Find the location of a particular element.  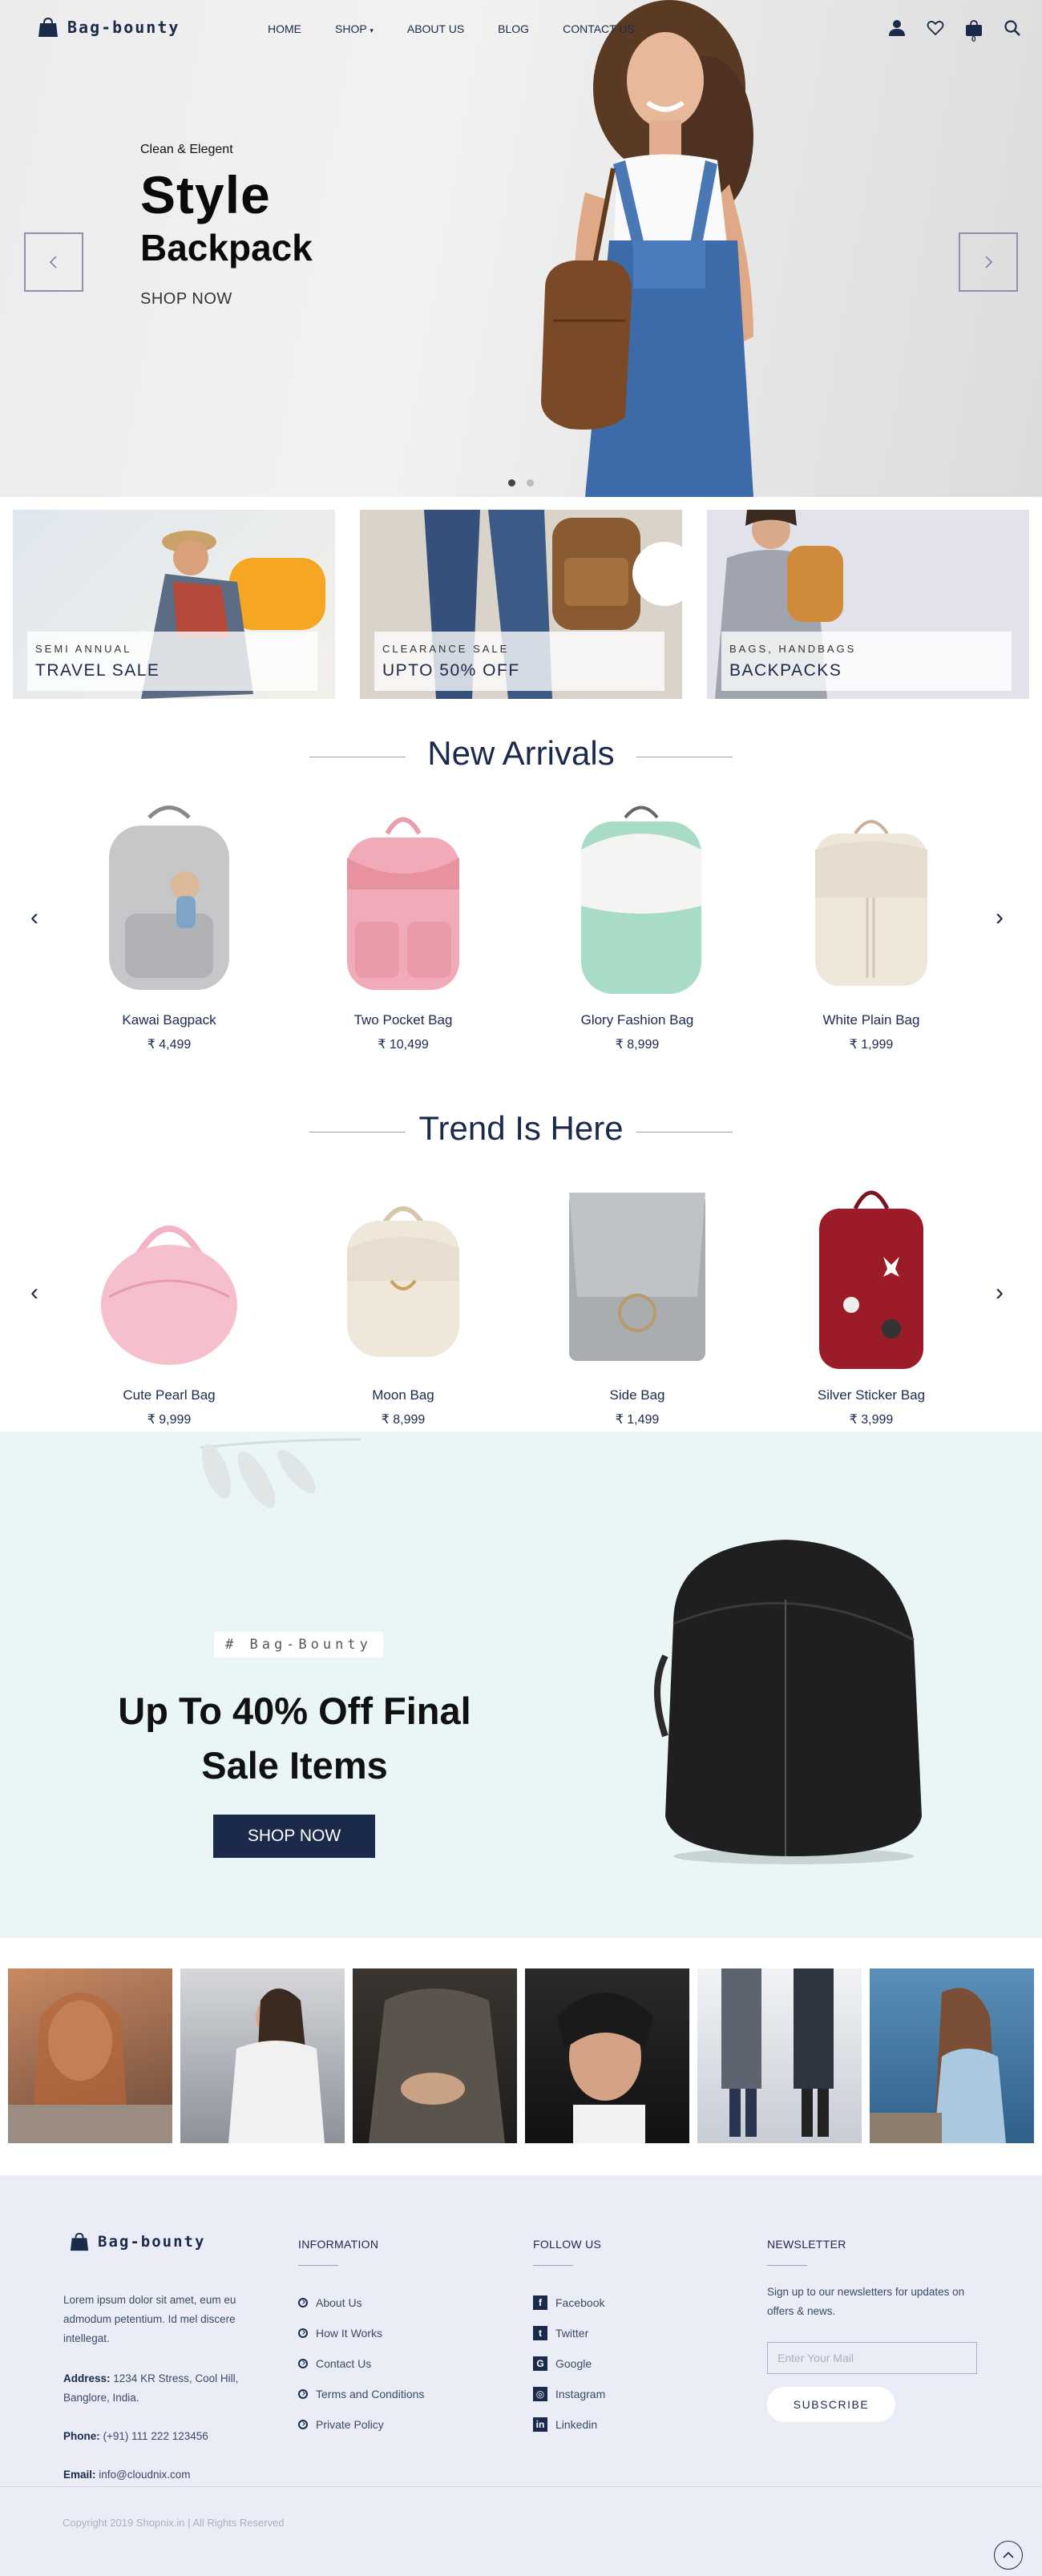

caret-down-icon: ▾ is located at coordinates (372, 30).